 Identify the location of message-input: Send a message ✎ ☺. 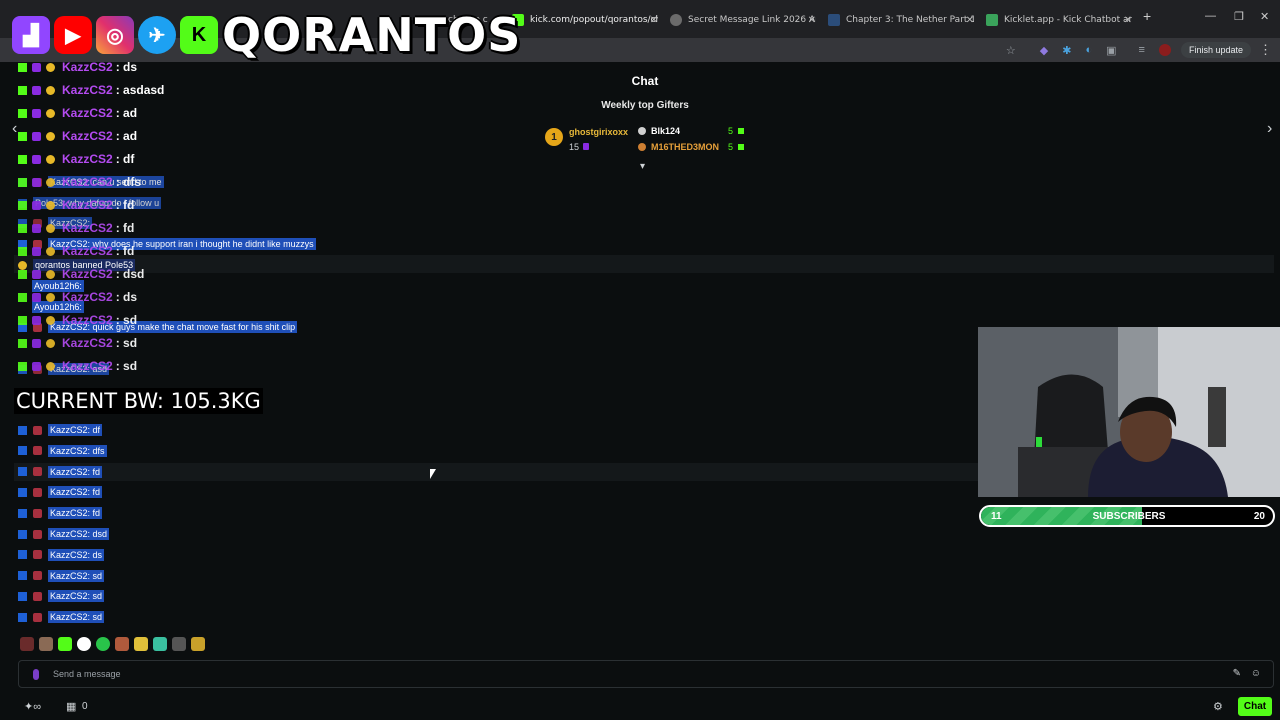
(646, 674).